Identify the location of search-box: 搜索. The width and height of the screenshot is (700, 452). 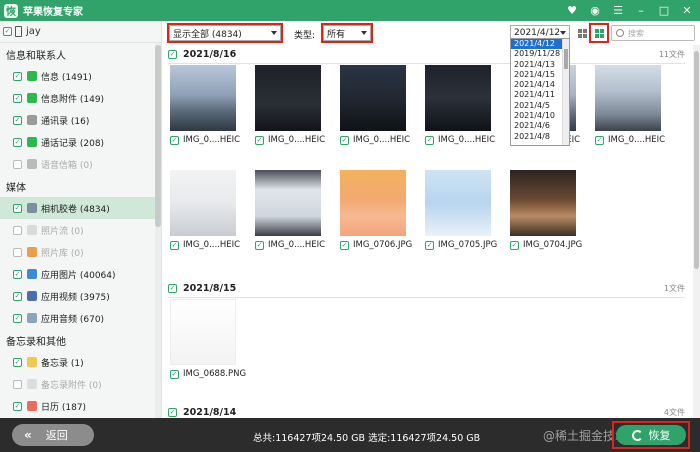
(653, 33).